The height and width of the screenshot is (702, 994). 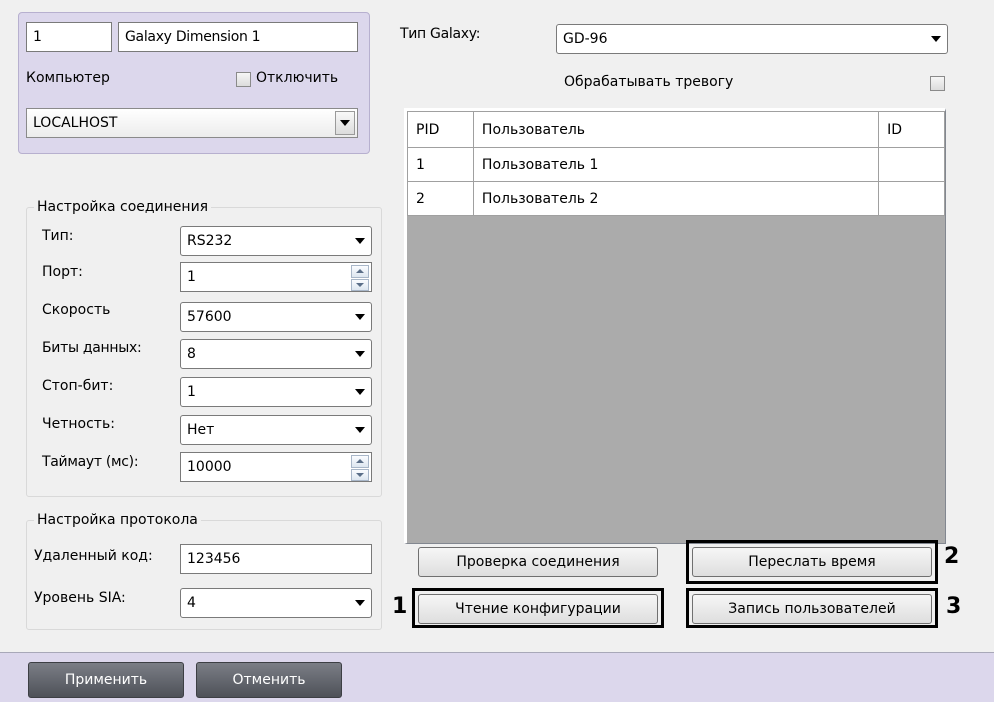 What do you see at coordinates (75, 123) in the screenshot?
I see `computer-value: LOCALHOST` at bounding box center [75, 123].